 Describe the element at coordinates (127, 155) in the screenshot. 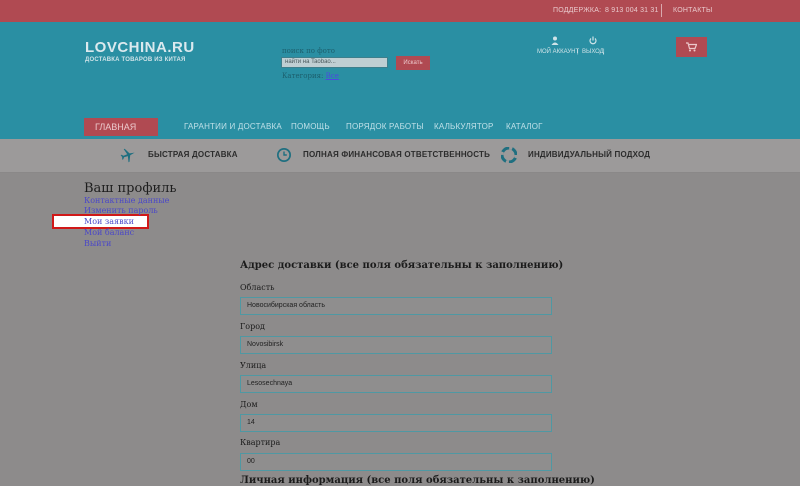

I see `airplane-icon` at that location.